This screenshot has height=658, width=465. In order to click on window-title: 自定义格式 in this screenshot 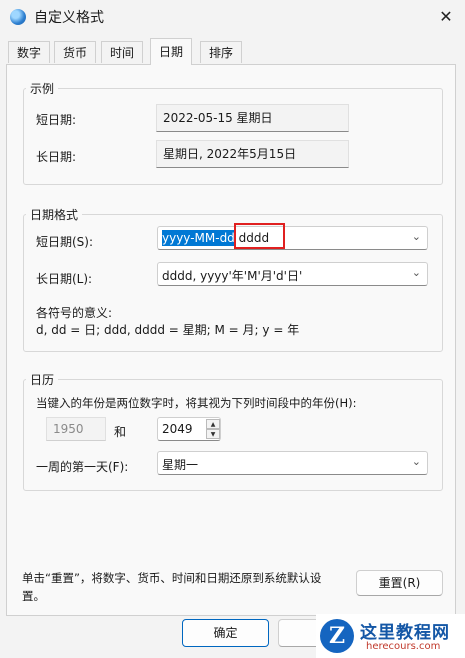, I will do `click(69, 18)`.